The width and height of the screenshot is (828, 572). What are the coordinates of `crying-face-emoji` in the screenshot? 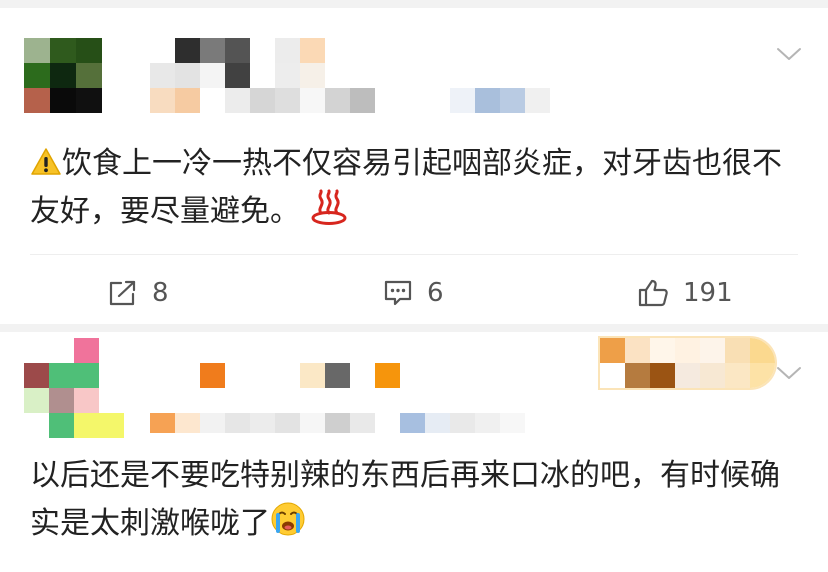 It's located at (288, 519).